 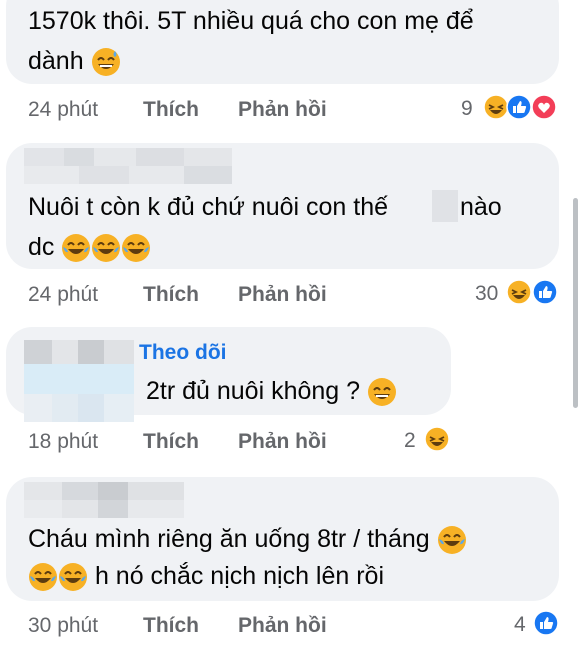 What do you see at coordinates (544, 107) in the screenshot?
I see `love-reaction-icon` at bounding box center [544, 107].